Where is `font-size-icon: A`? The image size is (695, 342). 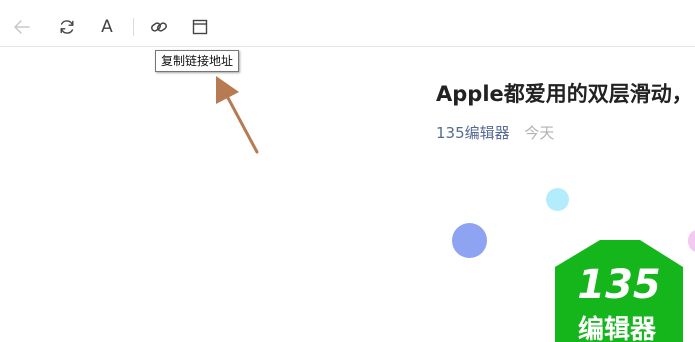 font-size-icon: A is located at coordinates (107, 27).